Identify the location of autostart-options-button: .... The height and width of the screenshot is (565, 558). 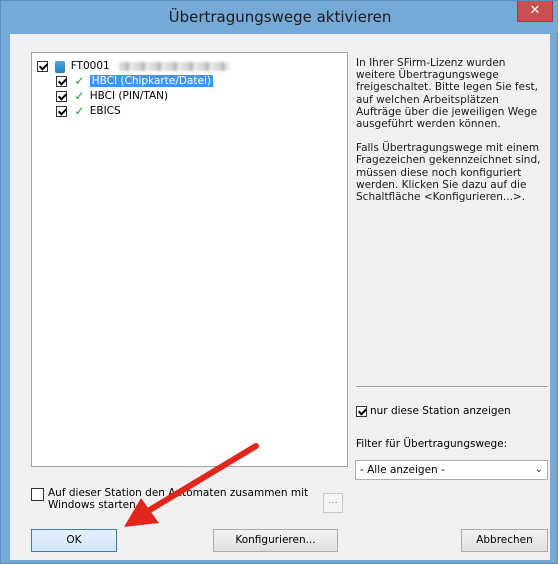
(333, 503).